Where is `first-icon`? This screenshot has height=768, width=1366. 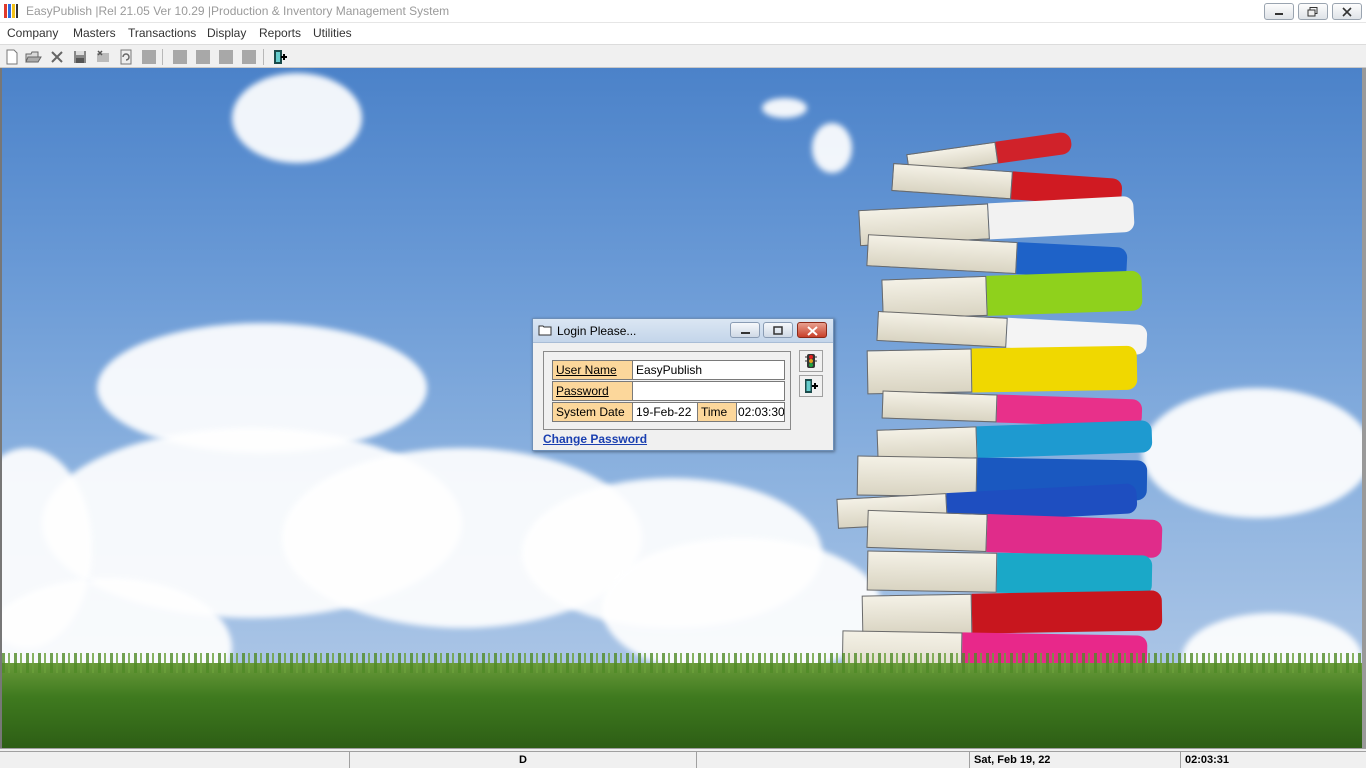 first-icon is located at coordinates (180, 57).